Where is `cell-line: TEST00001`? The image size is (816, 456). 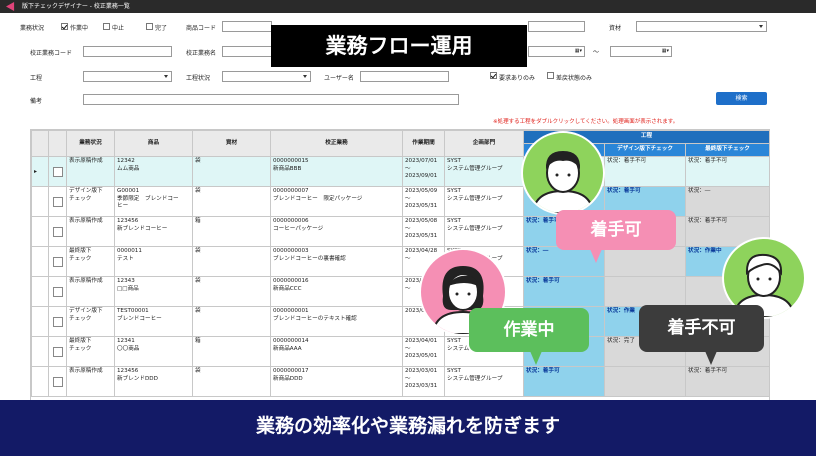
cell-line: TEST00001 is located at coordinates (133, 311).